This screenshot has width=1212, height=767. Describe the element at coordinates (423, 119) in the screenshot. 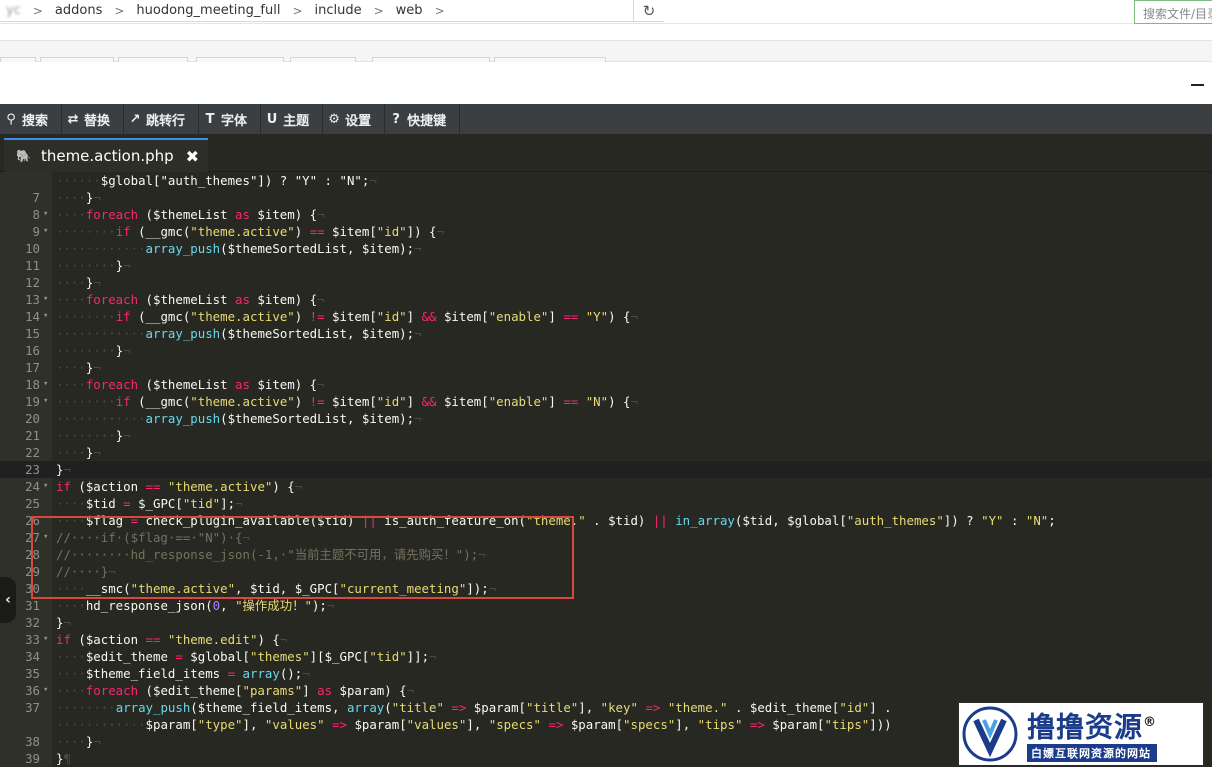

I see `shortcuts-button: ? 快捷键` at that location.